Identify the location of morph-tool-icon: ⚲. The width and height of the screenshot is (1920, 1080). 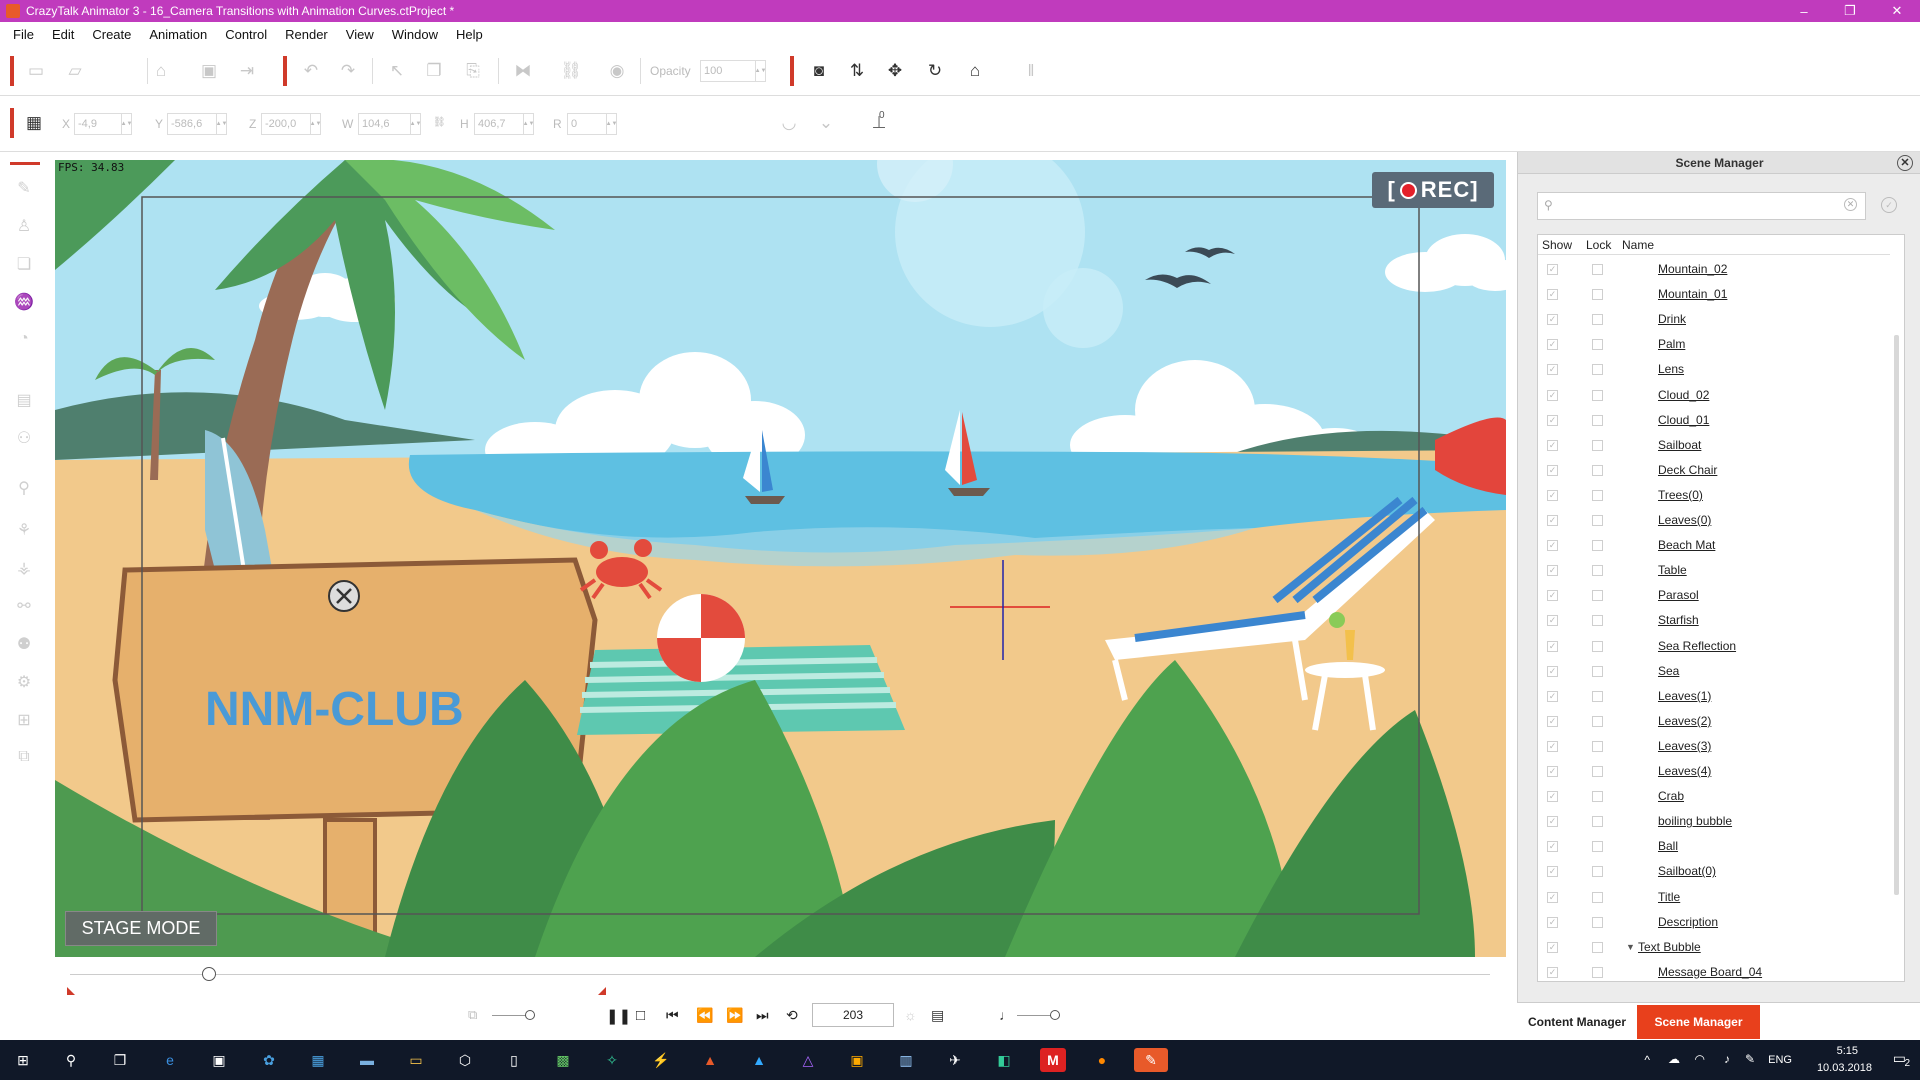
(24, 490).